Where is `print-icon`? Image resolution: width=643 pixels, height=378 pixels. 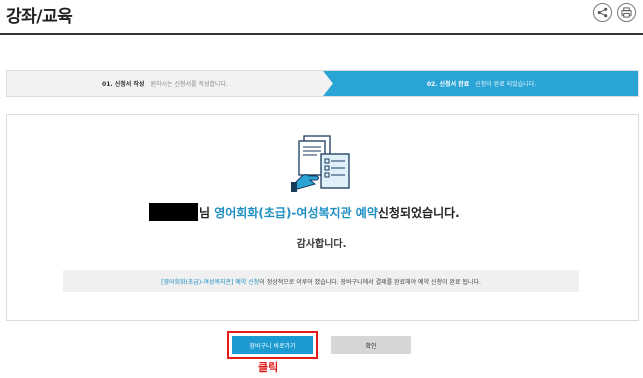
print-icon is located at coordinates (626, 12).